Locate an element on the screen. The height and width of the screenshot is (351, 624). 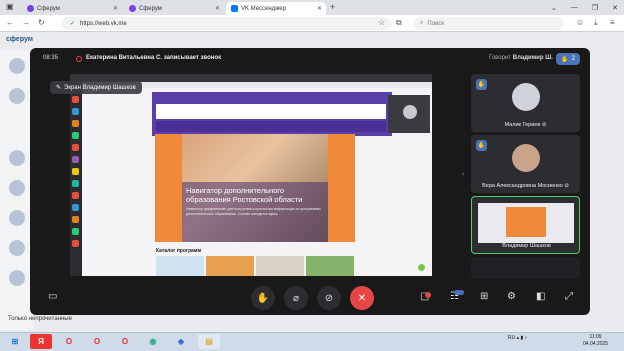
participant-tile-active: Владимир Шашков is located at coordinates (525, 225).